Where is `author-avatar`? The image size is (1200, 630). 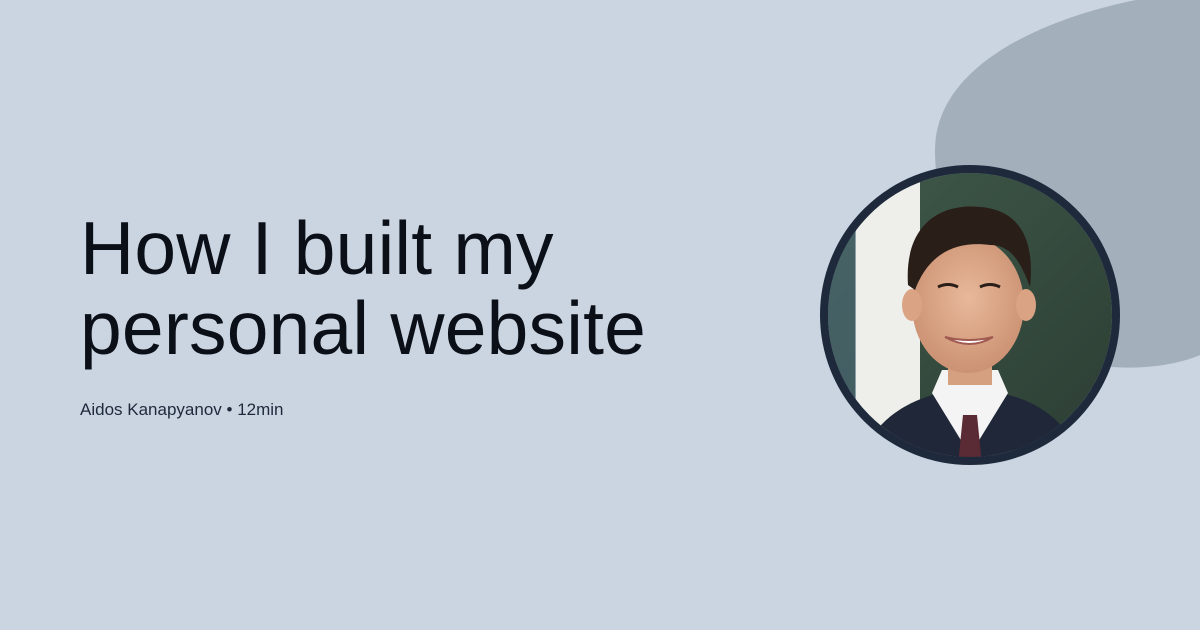 author-avatar is located at coordinates (970, 315).